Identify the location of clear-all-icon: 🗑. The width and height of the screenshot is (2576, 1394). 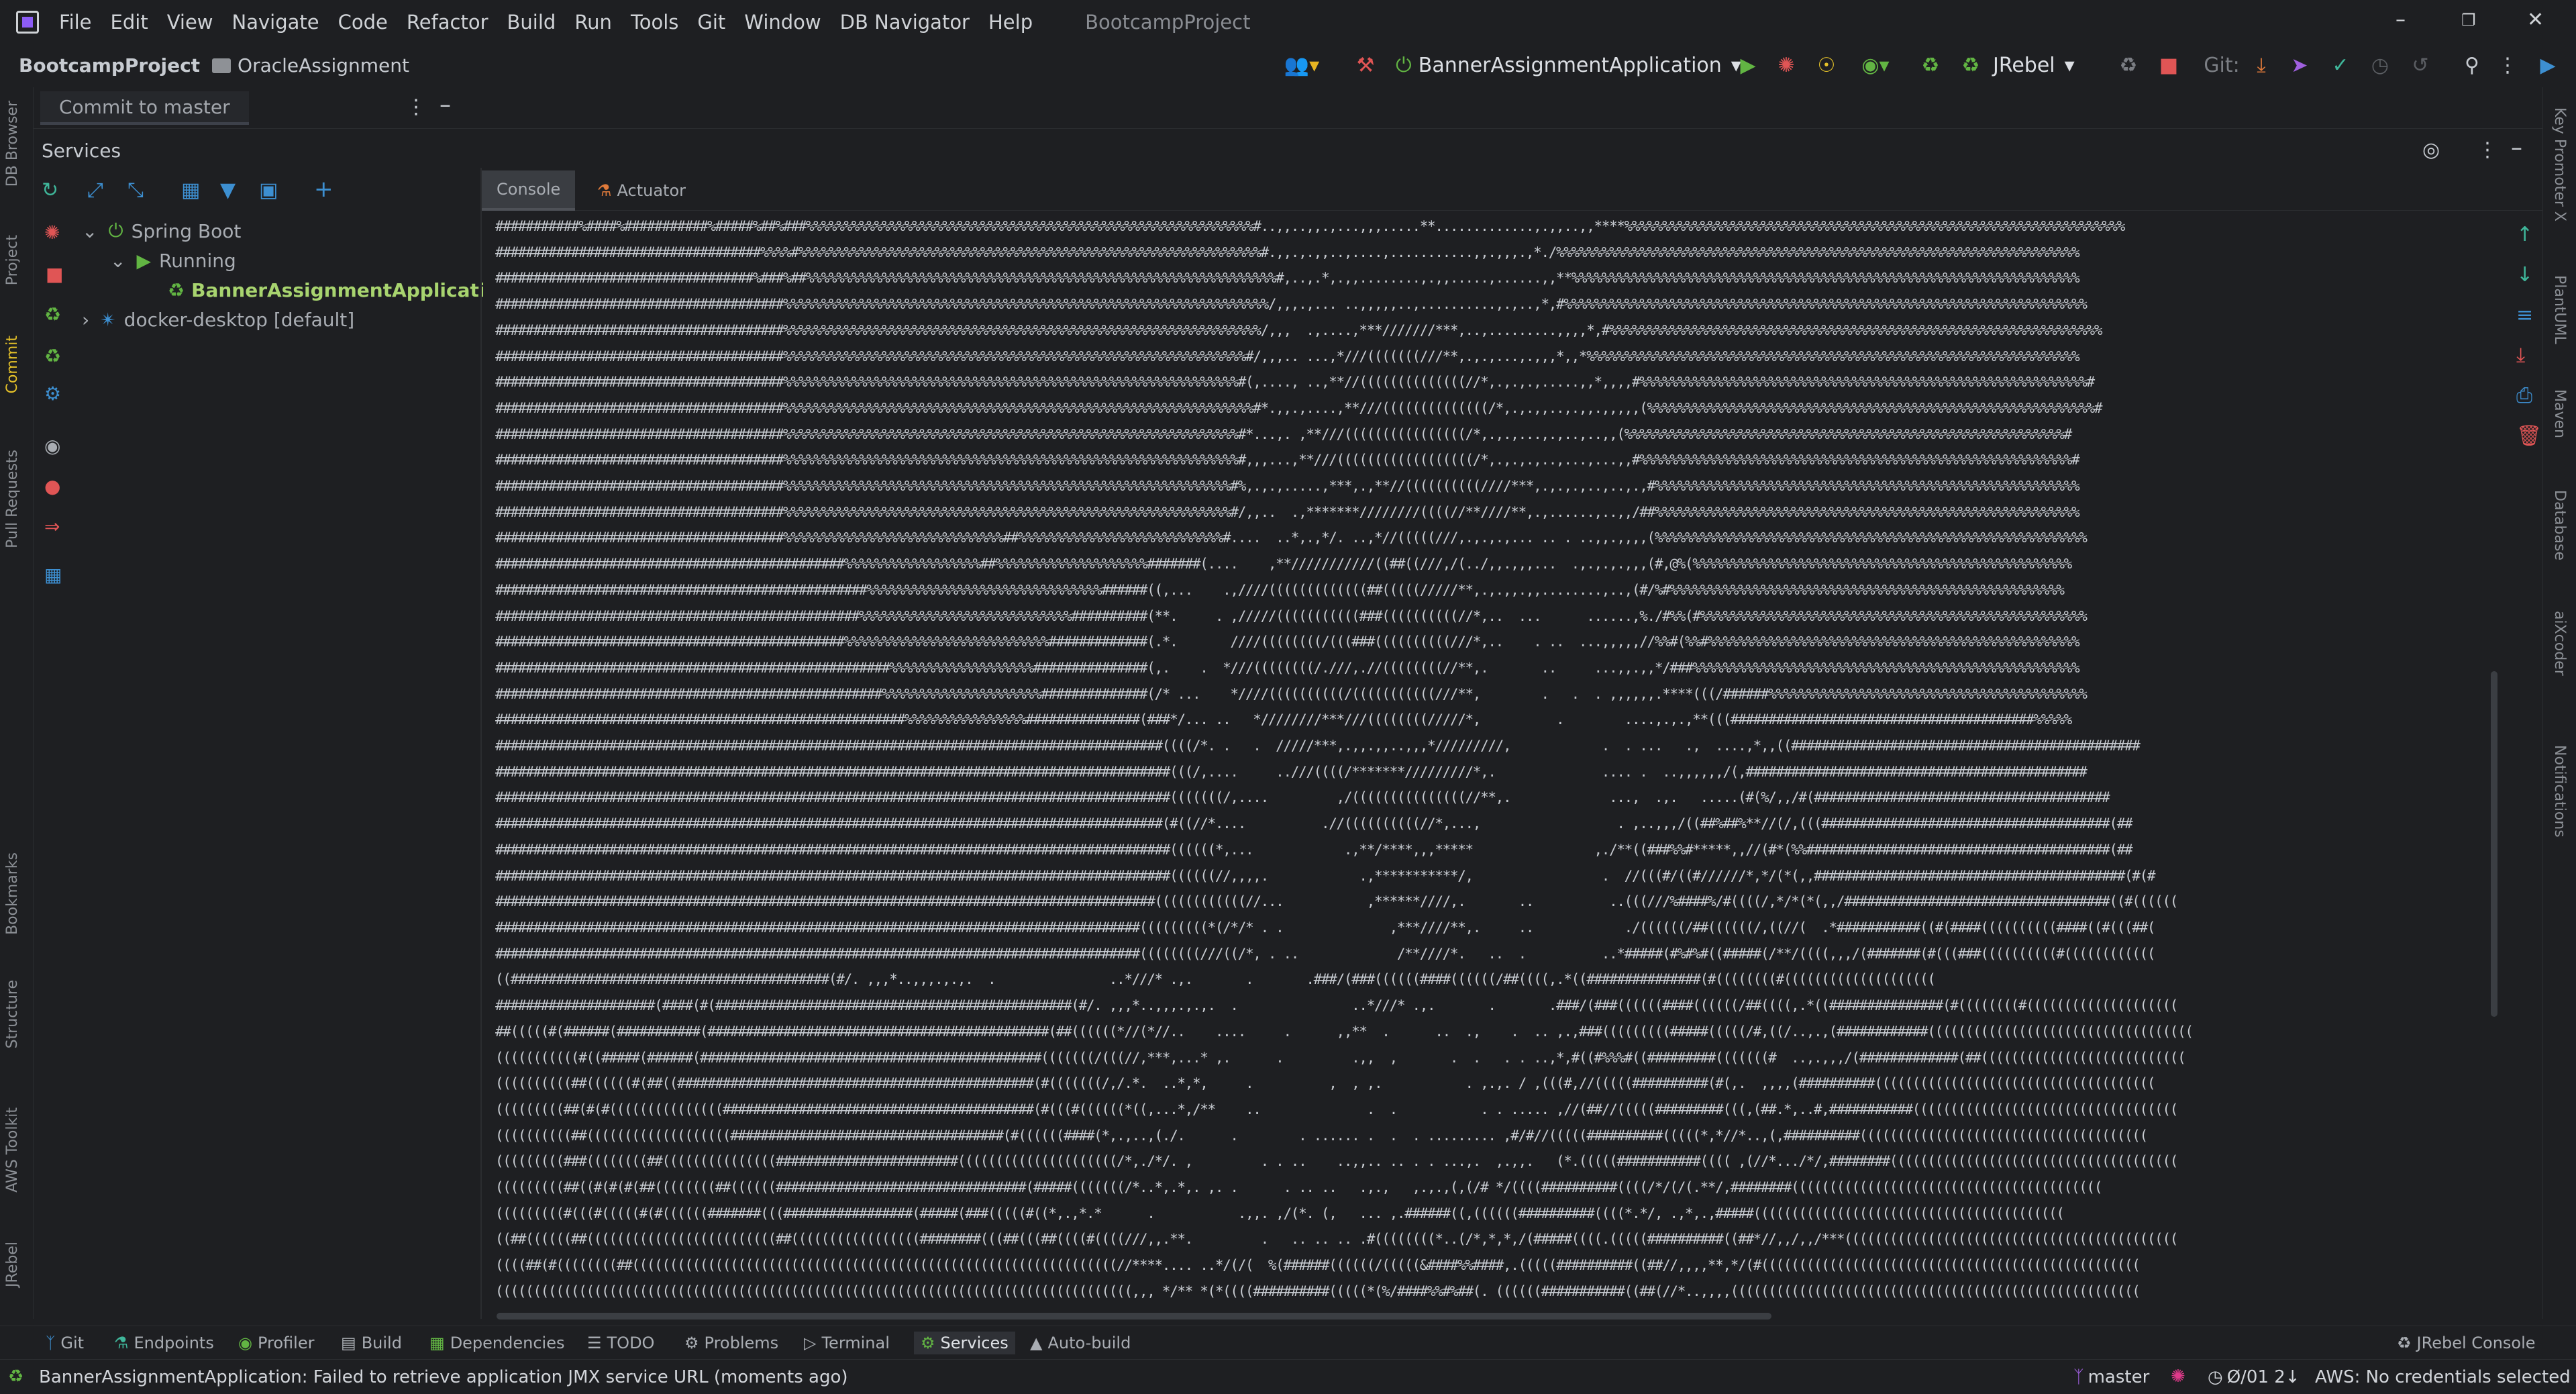
(2529, 436).